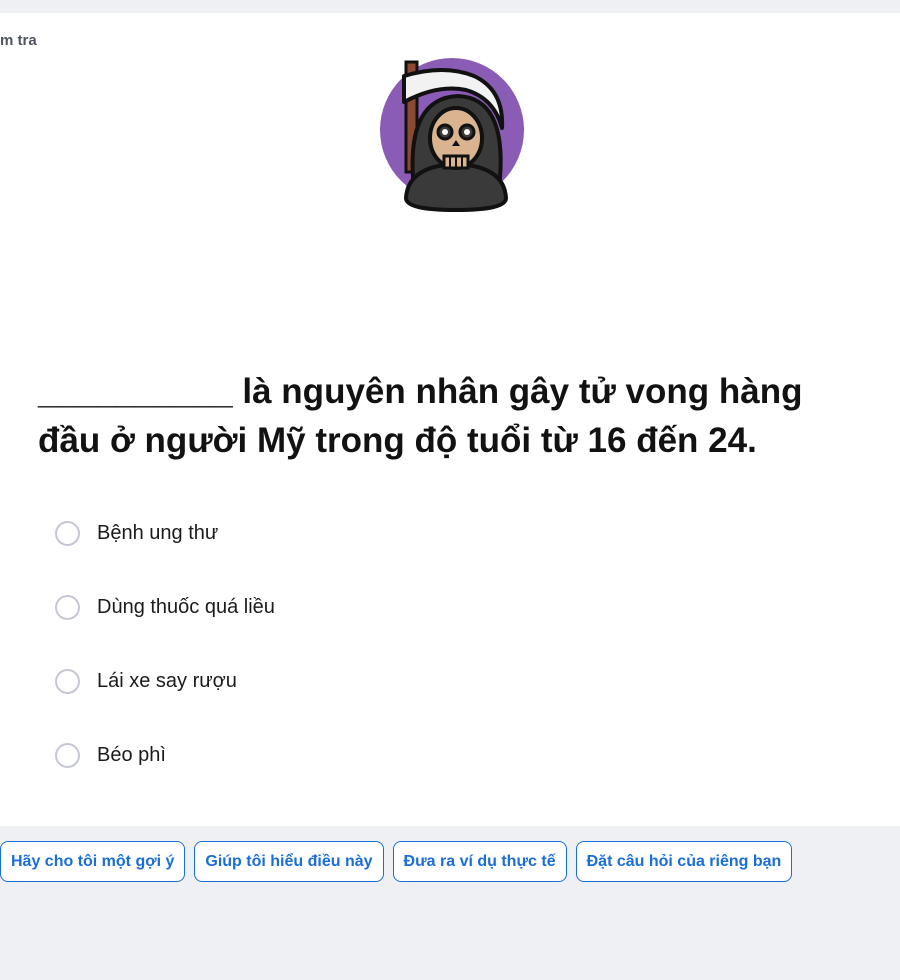 This screenshot has height=980, width=900. Describe the element at coordinates (135, 391) in the screenshot. I see `question-blank: __________` at that location.